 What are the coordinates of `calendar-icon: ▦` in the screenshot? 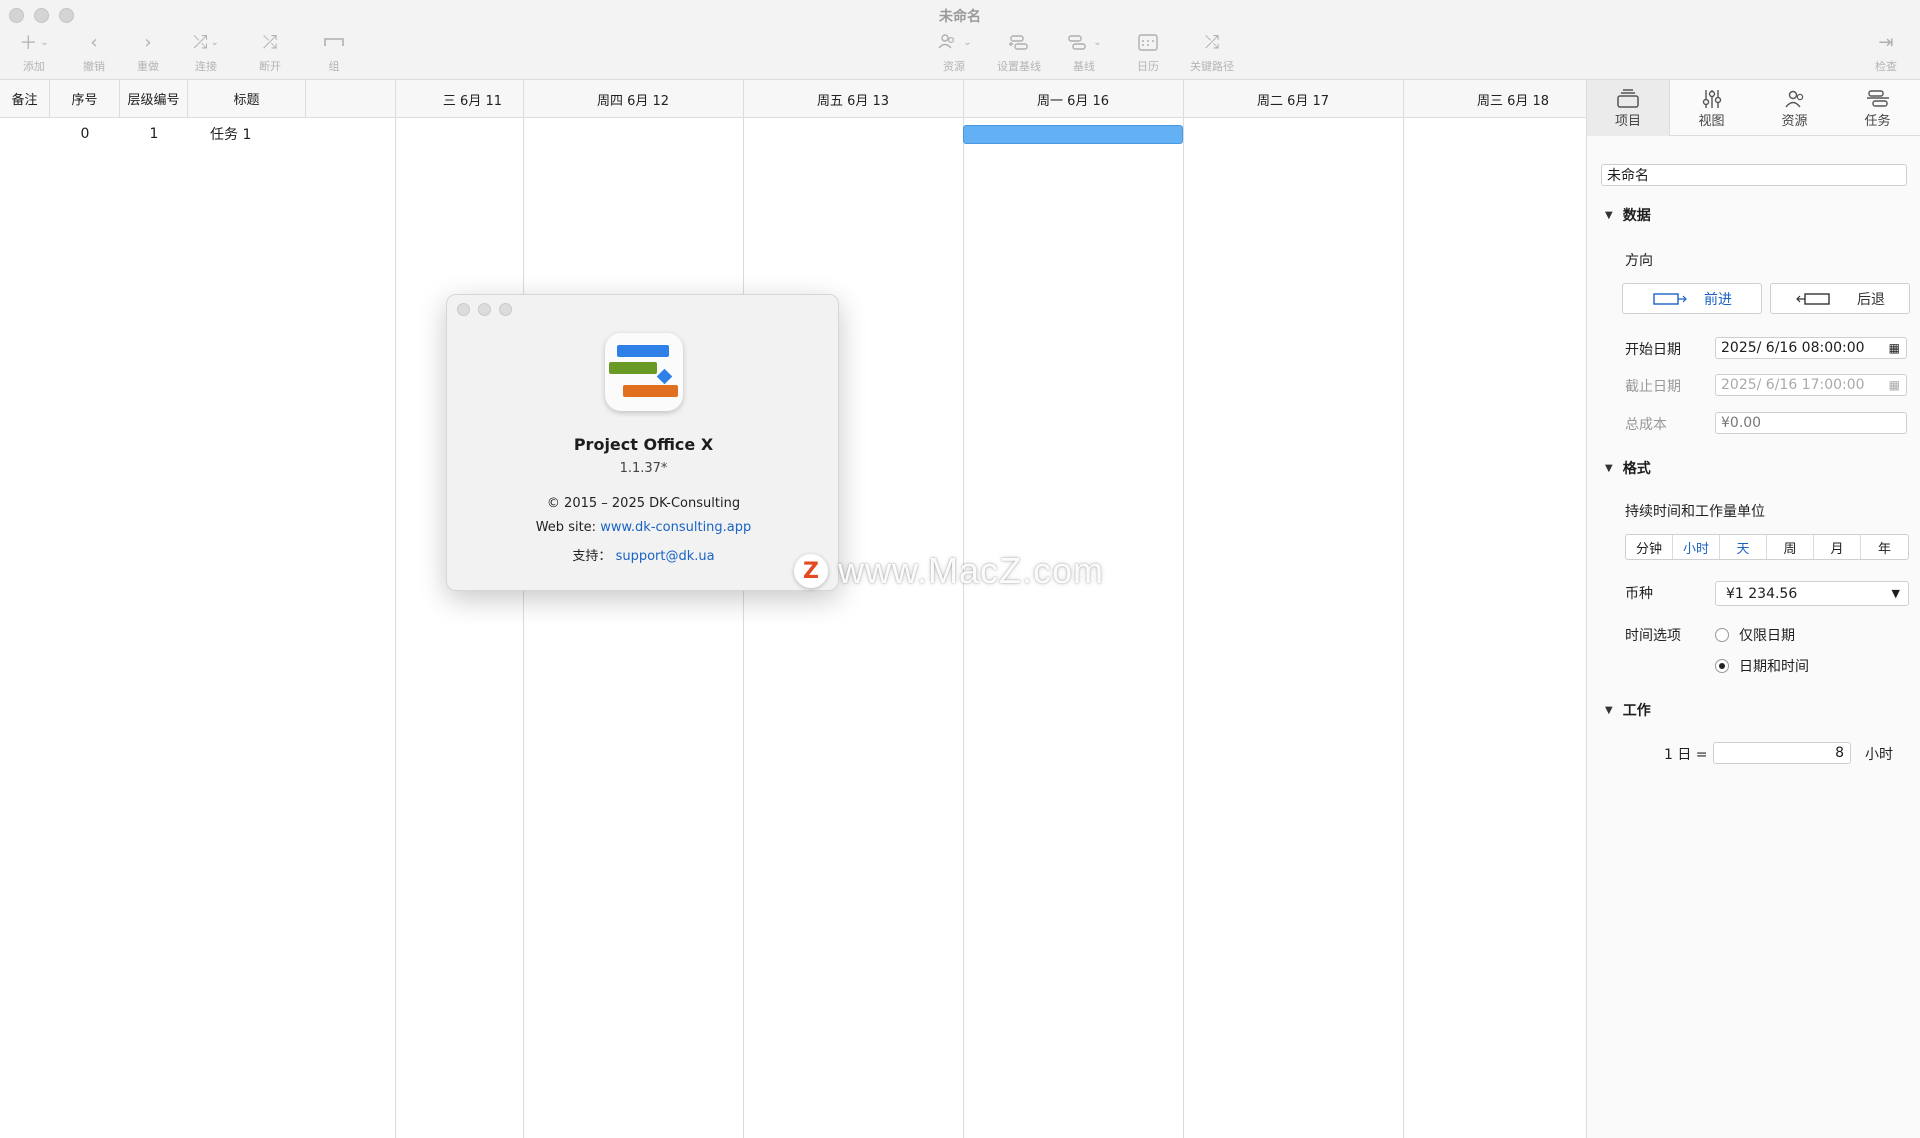 It's located at (1894, 348).